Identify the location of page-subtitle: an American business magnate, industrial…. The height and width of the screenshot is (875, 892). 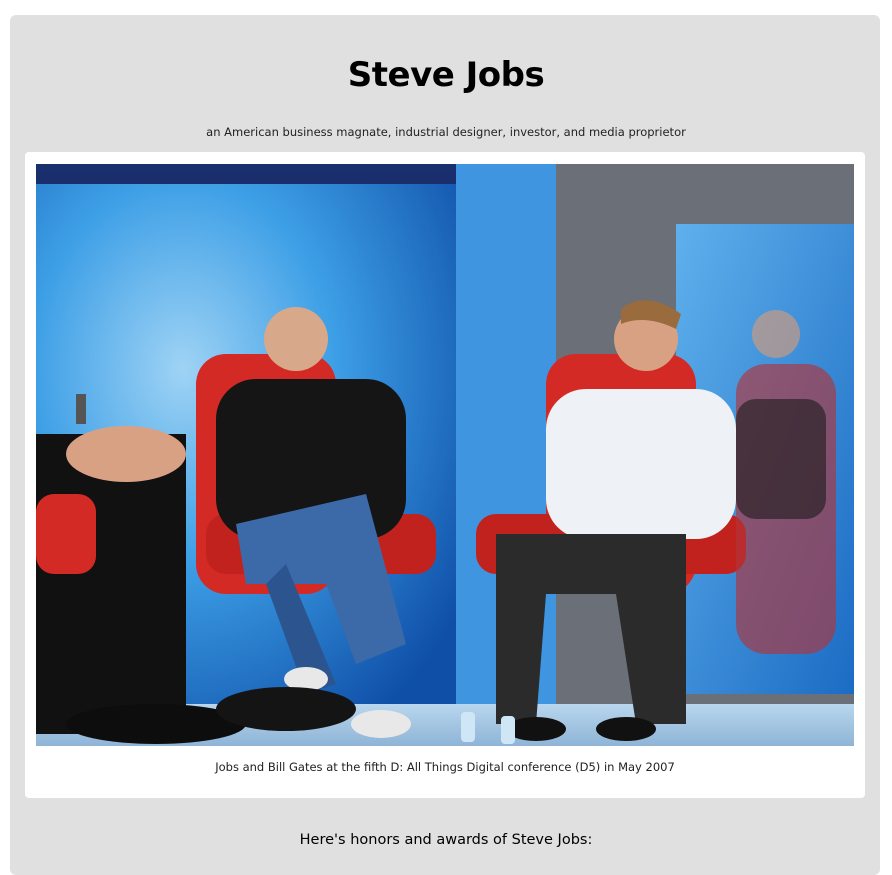
(446, 132).